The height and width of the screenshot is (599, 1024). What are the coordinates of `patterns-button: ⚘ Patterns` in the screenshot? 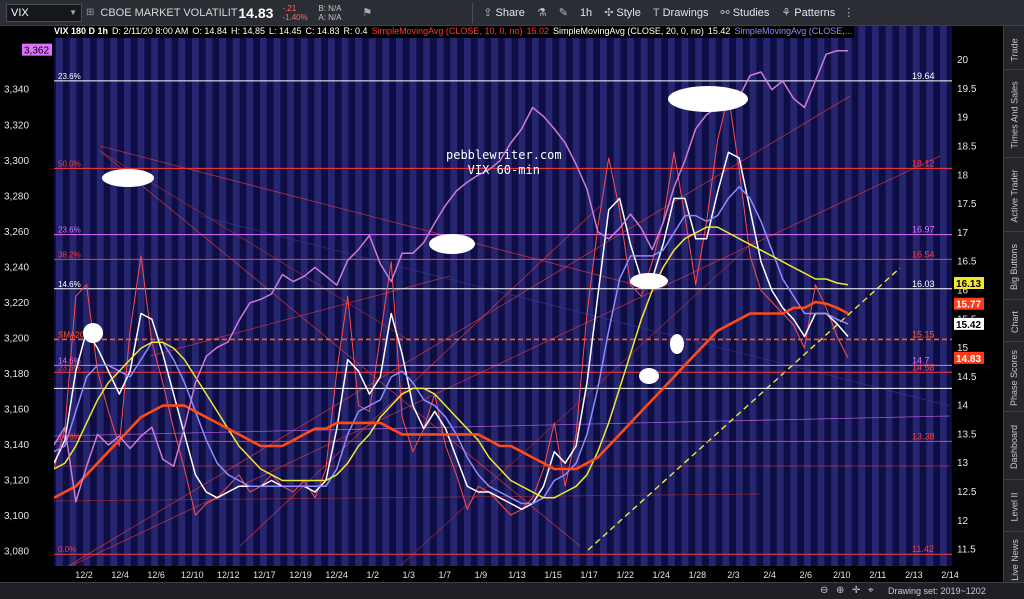 It's located at (808, 13).